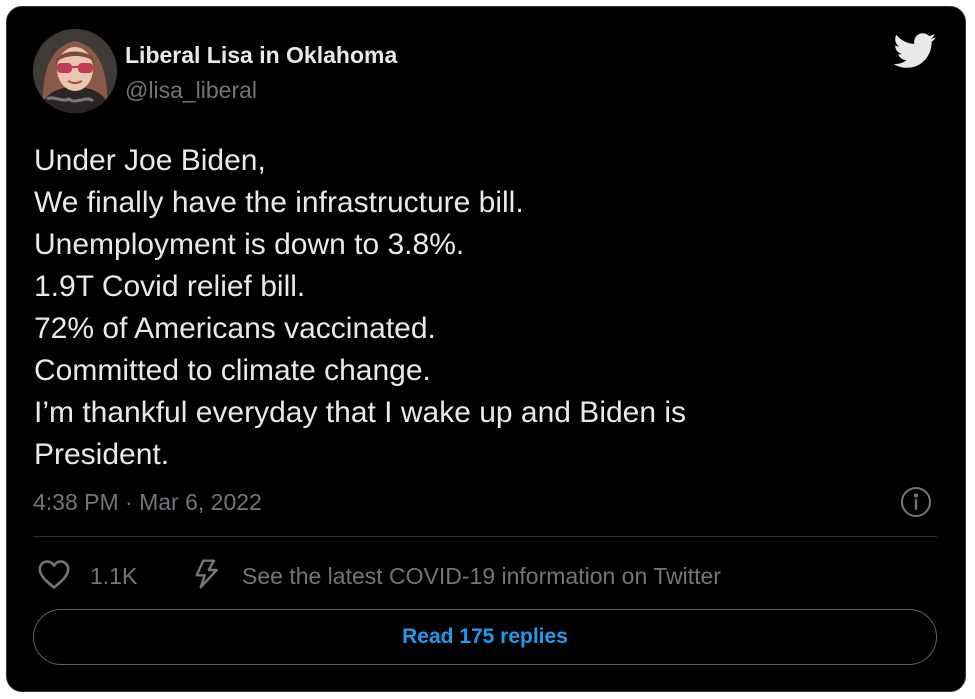 Image resolution: width=975 pixels, height=699 pixels. Describe the element at coordinates (279, 202) in the screenshot. I see `tweet-line: We finally have the infrastructure bill.` at that location.